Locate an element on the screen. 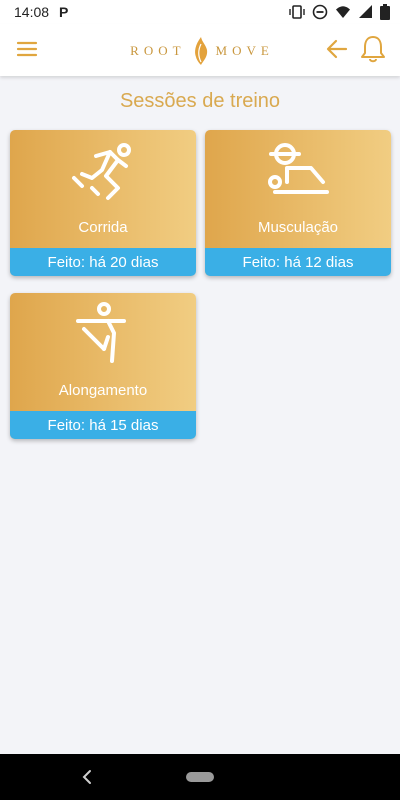  flame-icon is located at coordinates (200, 51).